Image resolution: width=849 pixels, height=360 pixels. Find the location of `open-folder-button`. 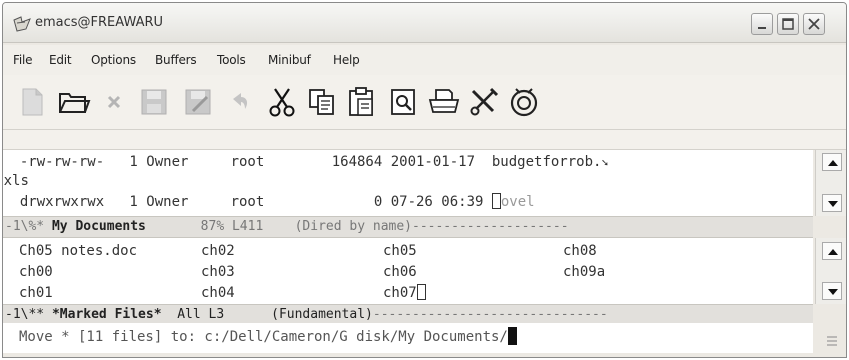

open-folder-button is located at coordinates (74, 102).